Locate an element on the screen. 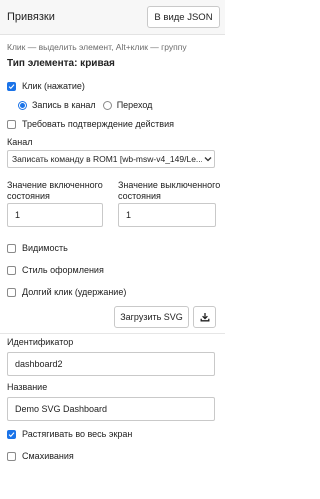 The height and width of the screenshot is (499, 320). confirm-checkbox-row: Требовать подтверждение действия is located at coordinates (90, 124).